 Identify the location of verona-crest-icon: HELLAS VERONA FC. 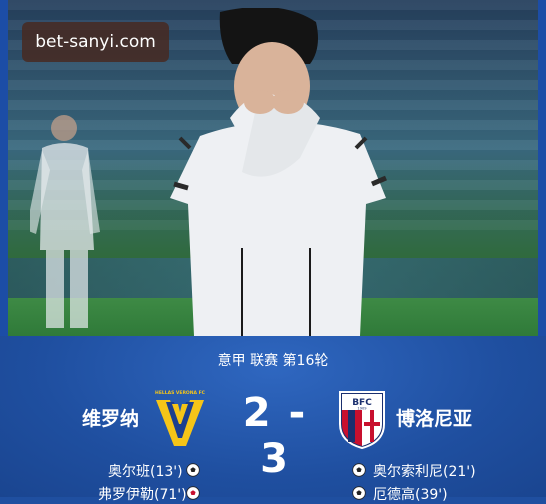
(180, 418).